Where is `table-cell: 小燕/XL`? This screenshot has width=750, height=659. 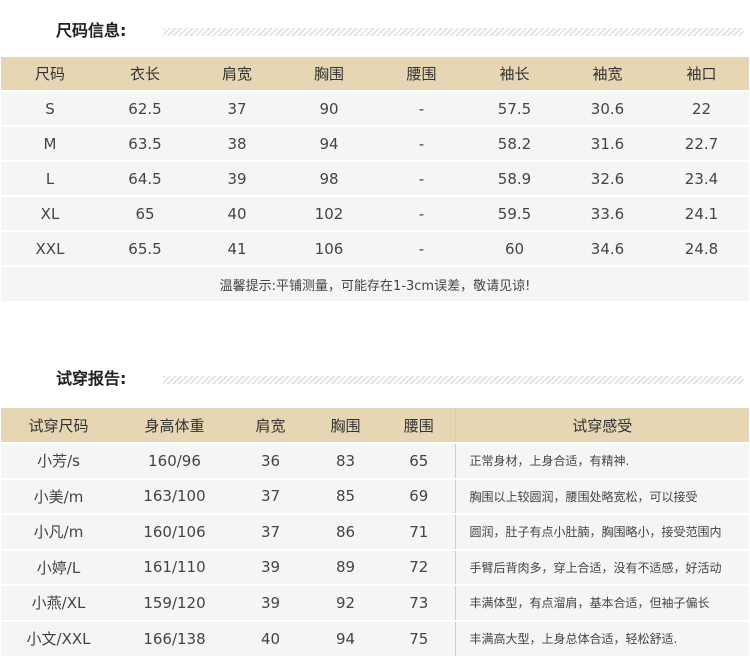 table-cell: 小燕/XL is located at coordinates (58, 602).